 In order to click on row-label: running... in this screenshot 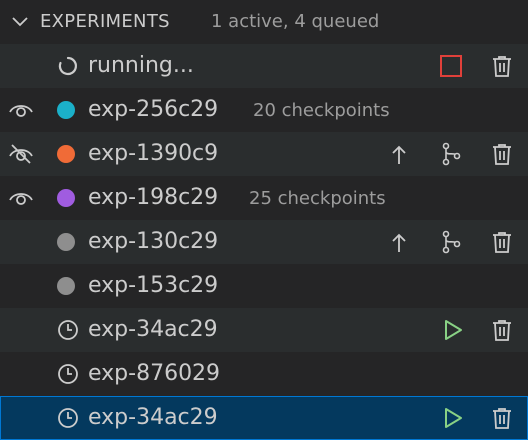, I will do `click(141, 65)`.